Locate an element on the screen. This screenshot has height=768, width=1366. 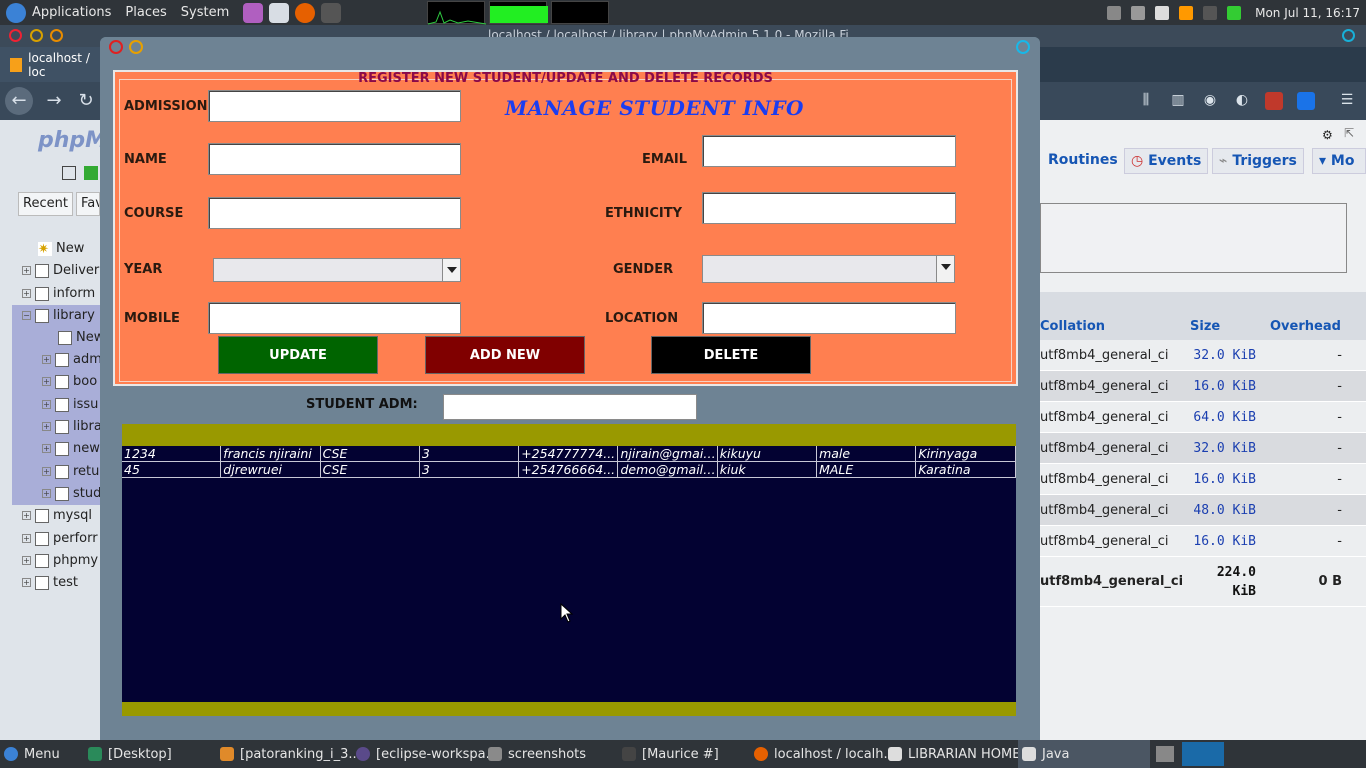
bluetooth-icon is located at coordinates (1114, 12).